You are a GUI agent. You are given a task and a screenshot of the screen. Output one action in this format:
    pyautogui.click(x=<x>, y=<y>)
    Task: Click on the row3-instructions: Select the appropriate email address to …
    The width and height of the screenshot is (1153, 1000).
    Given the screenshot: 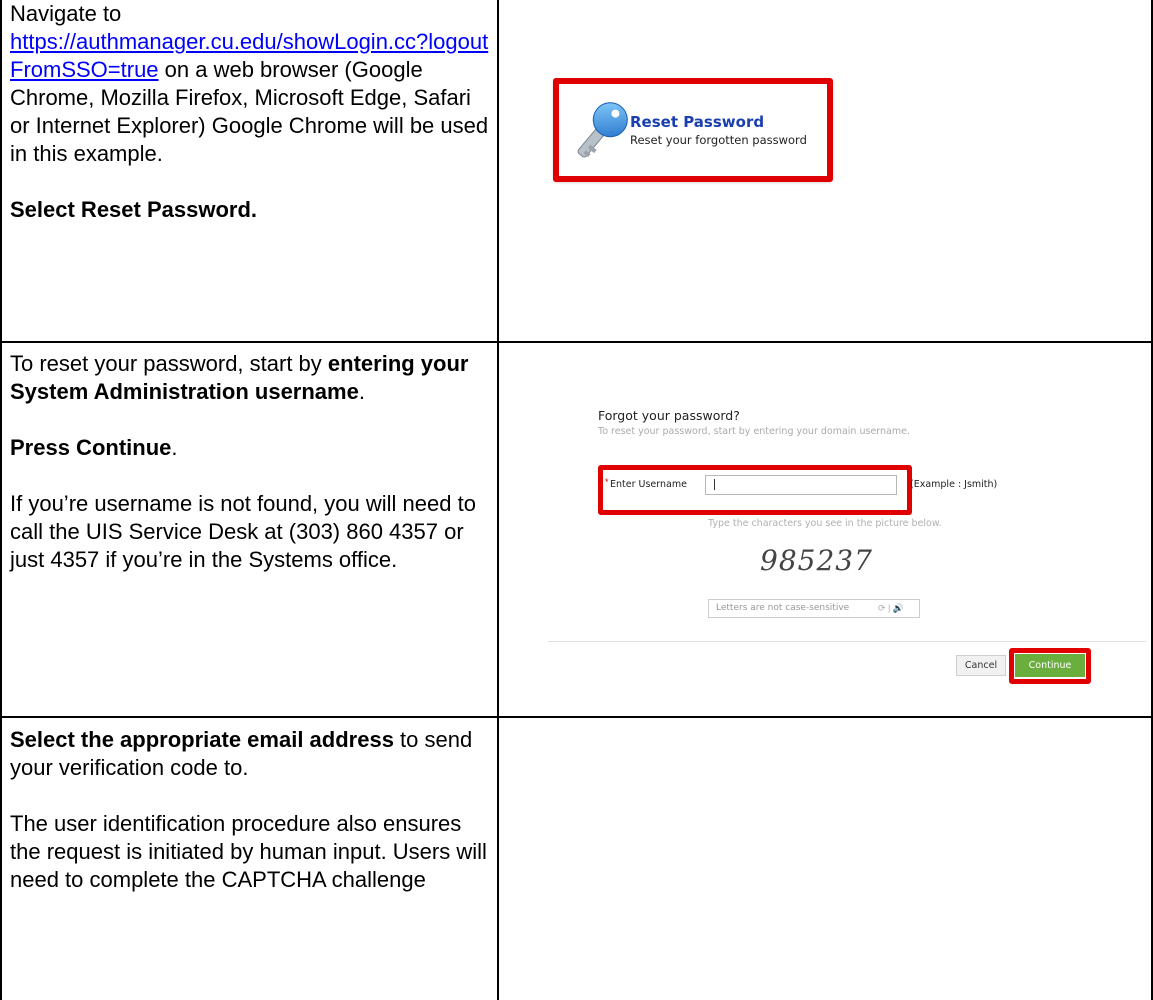 What is the action you would take?
    pyautogui.click(x=250, y=810)
    